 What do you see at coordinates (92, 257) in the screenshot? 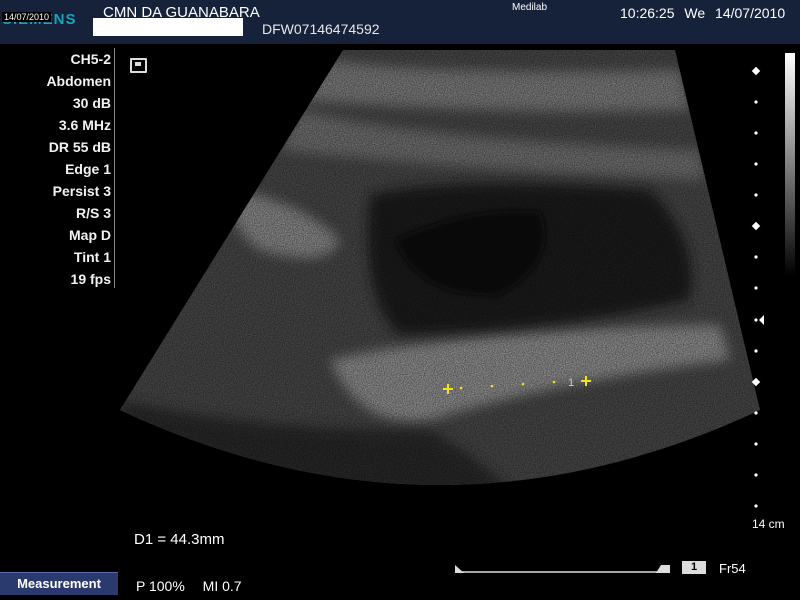
I see `param-tint: Tint 1` at bounding box center [92, 257].